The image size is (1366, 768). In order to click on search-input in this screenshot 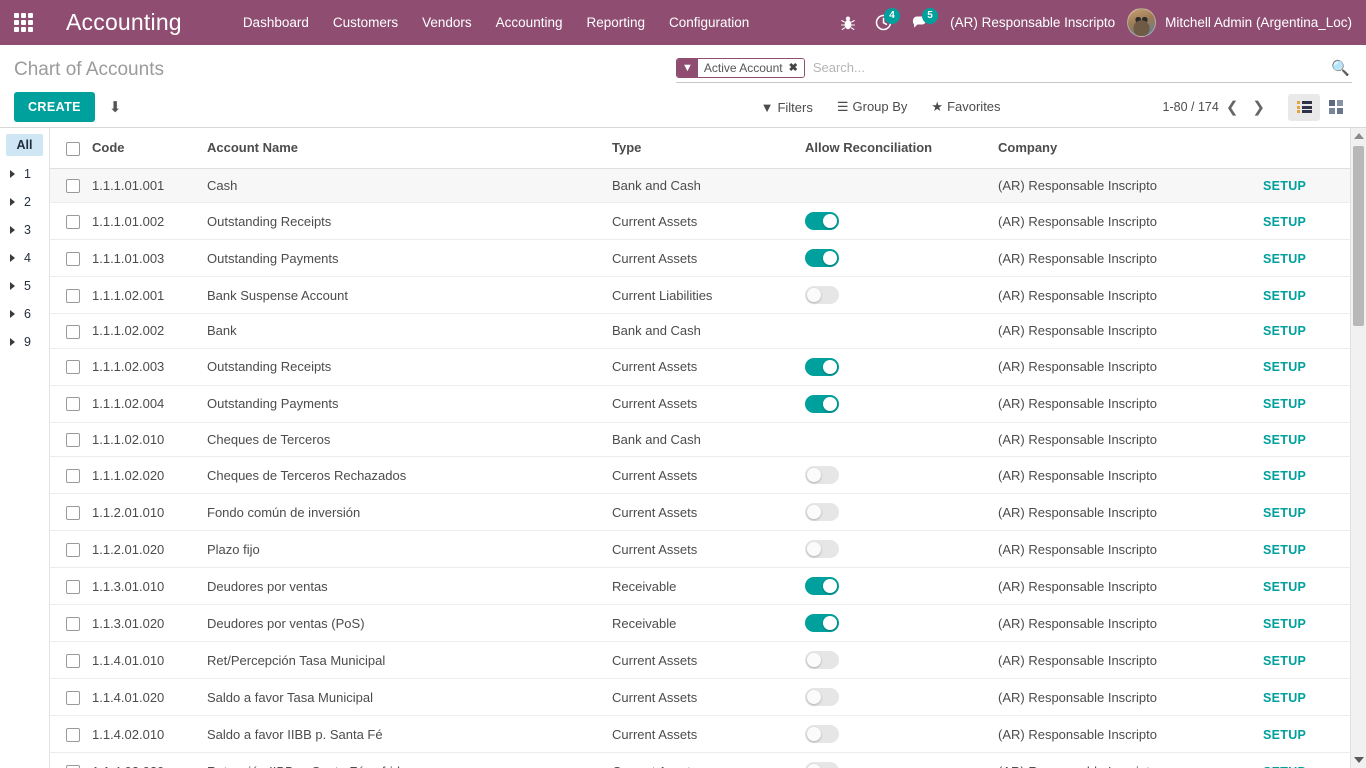, I will do `click(1068, 67)`.